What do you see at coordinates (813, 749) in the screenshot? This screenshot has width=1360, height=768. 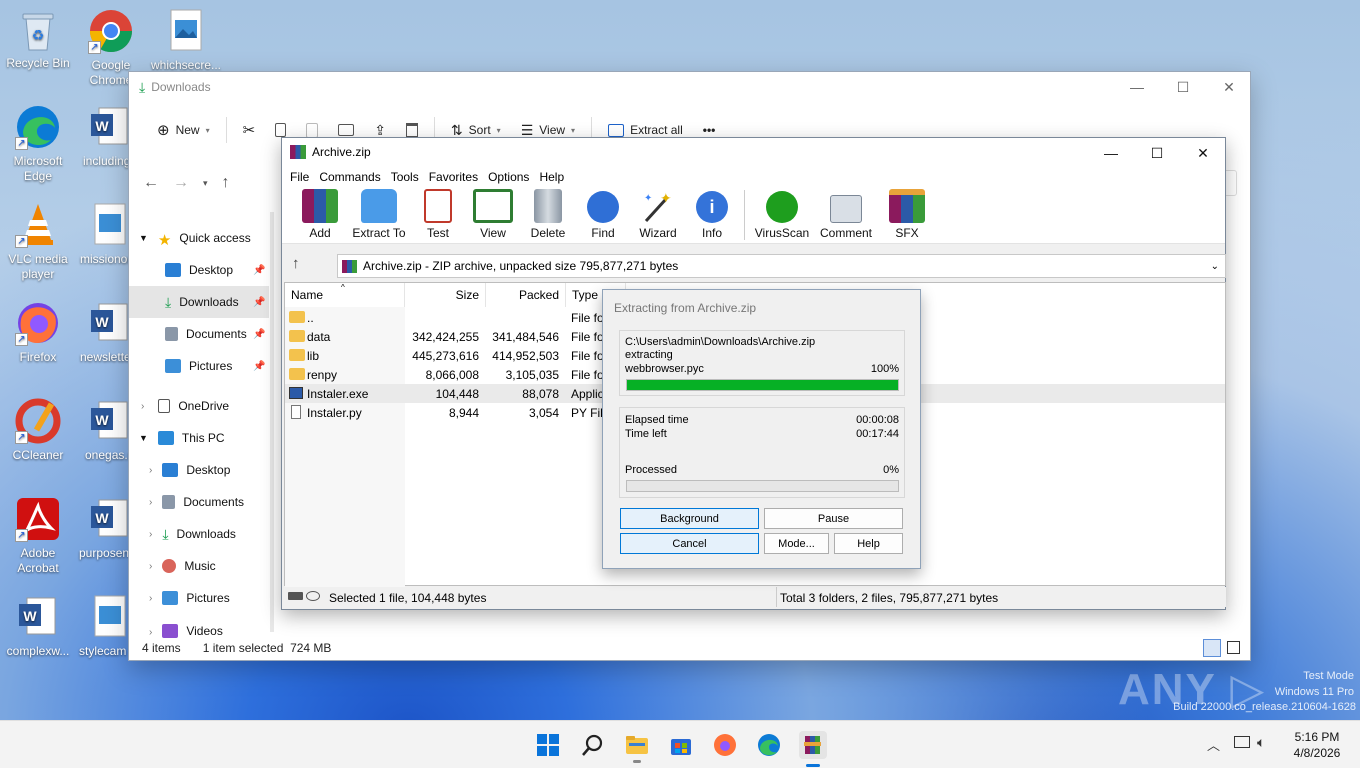 I see `winrar-taskbar-icon` at bounding box center [813, 749].